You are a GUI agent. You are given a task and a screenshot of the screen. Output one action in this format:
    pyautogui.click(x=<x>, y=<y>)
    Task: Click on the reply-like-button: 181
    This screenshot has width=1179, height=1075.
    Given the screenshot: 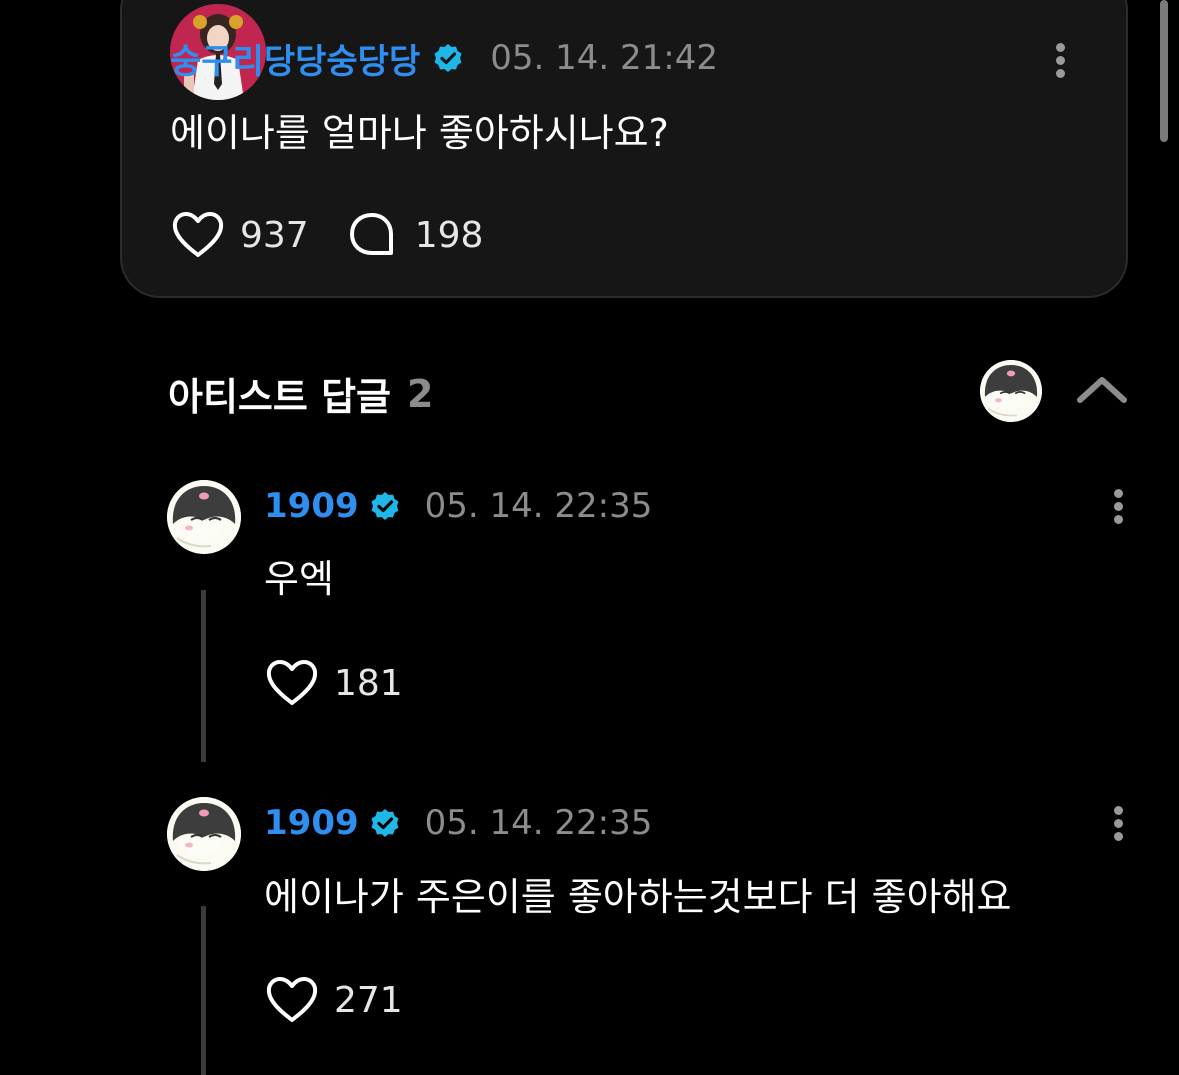 What is the action you would take?
    pyautogui.click(x=333, y=683)
    